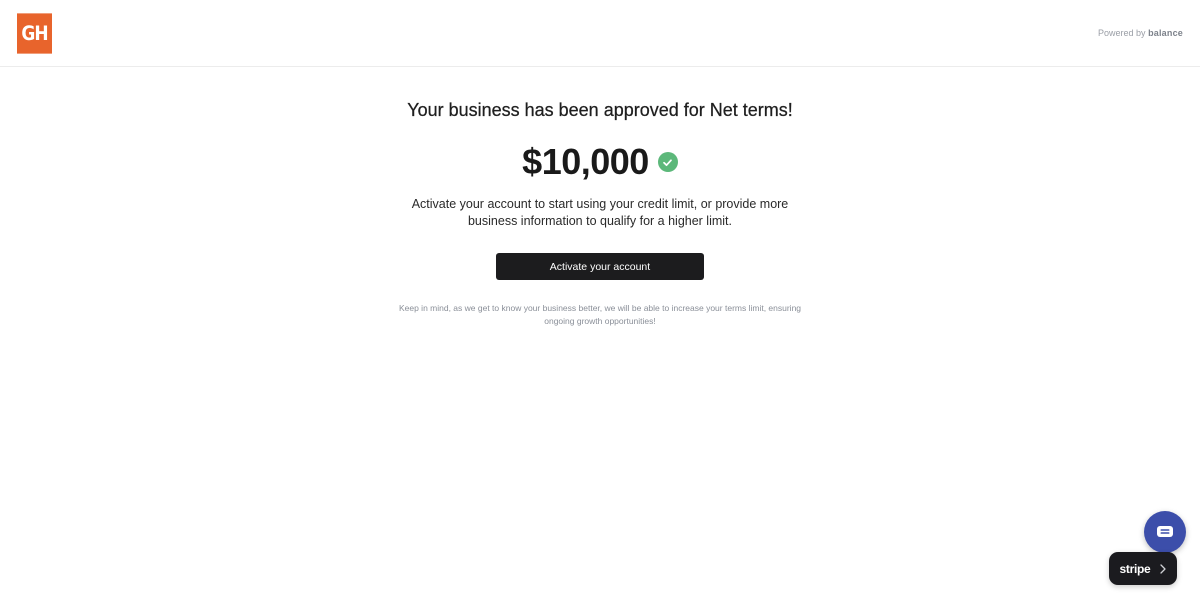 This screenshot has height=609, width=1200. I want to click on stripe-badge: stripe, so click(1143, 568).